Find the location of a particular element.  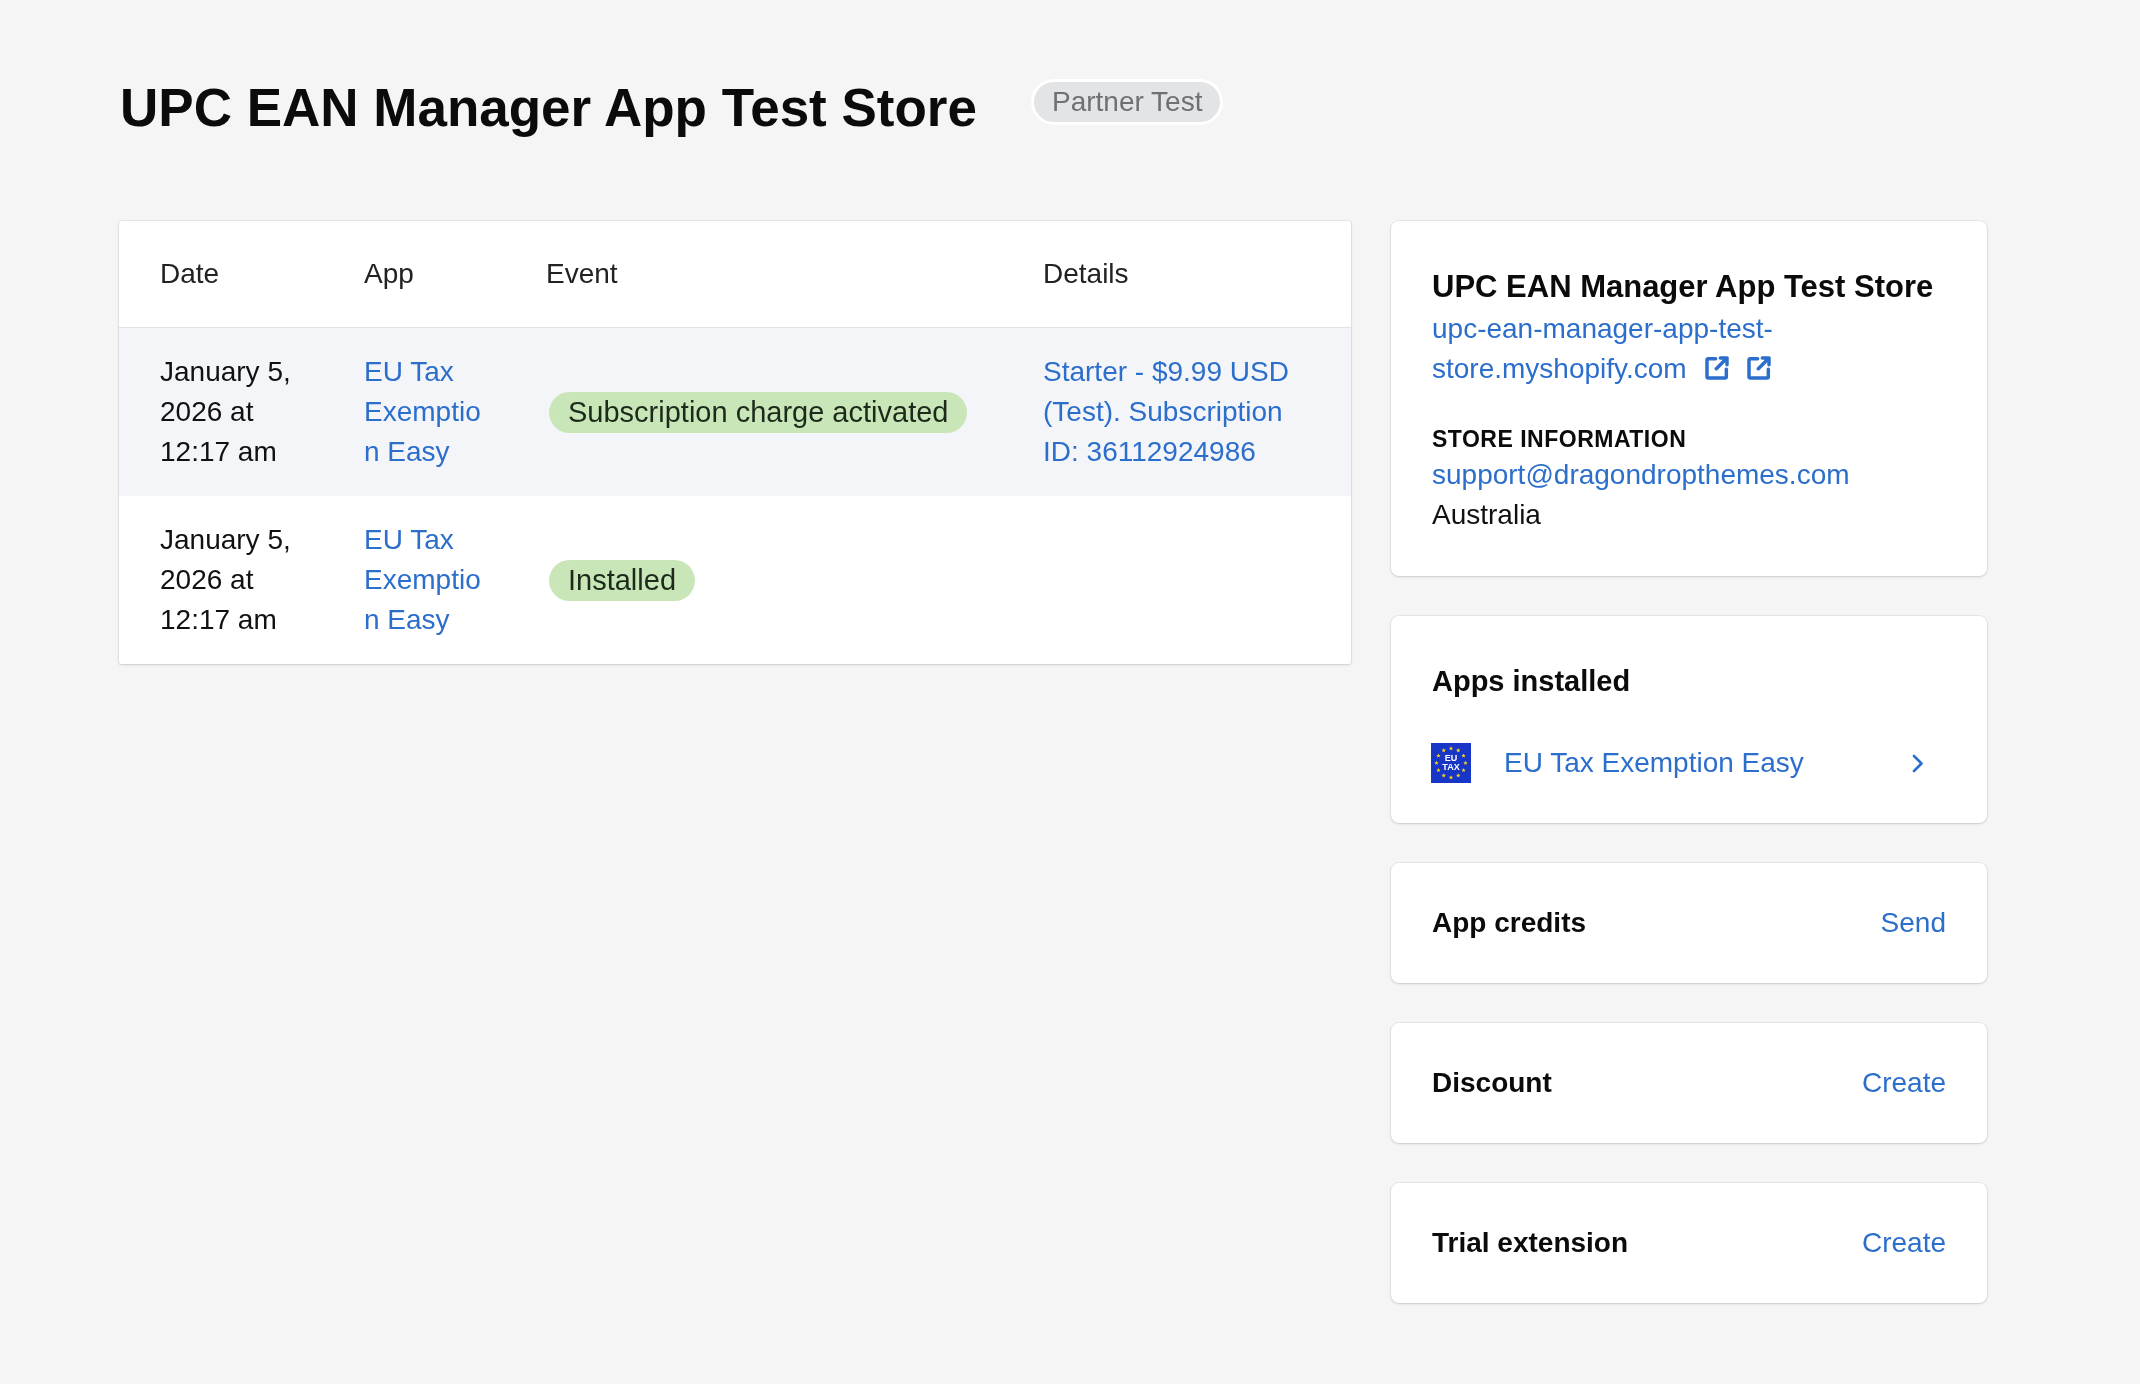

email-link: support@dragondropthemes.com is located at coordinates (1689, 475).